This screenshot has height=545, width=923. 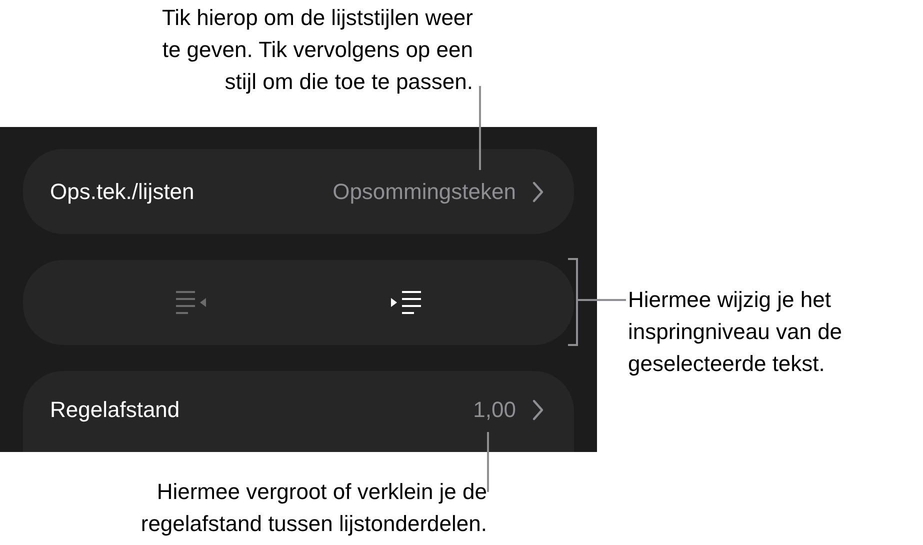 What do you see at coordinates (317, 50) in the screenshot?
I see `callout-text: Tik hierop om de lijststijlen weer te geven. Tik vervolgens op een stijl om die toe te passen.` at bounding box center [317, 50].